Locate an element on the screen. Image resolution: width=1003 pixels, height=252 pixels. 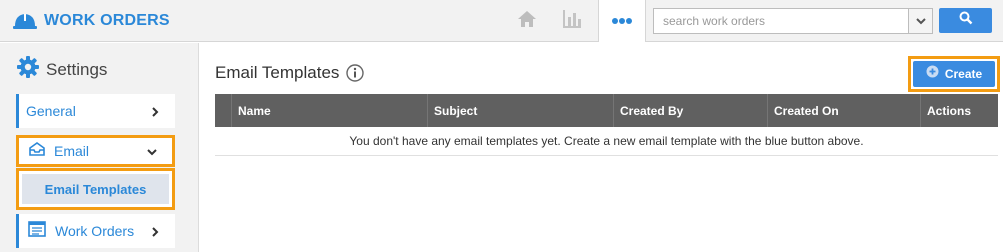
sidebar-subitem-highlight: Email Templates is located at coordinates (95, 189).